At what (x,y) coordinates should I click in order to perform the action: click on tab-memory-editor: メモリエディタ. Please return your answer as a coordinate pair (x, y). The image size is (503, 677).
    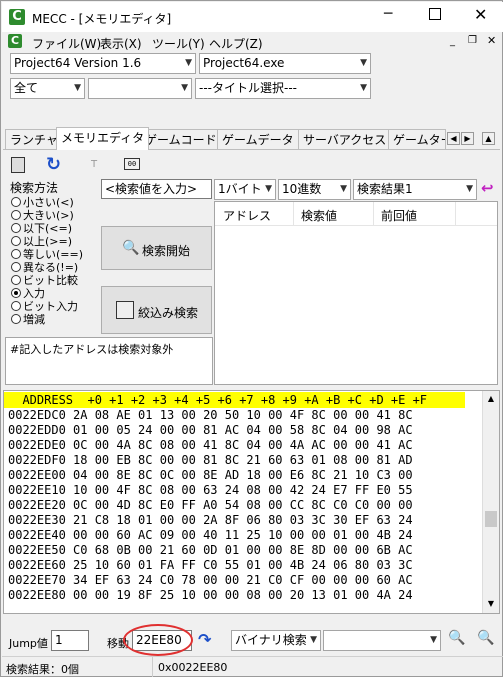
    Looking at the image, I should click on (103, 138).